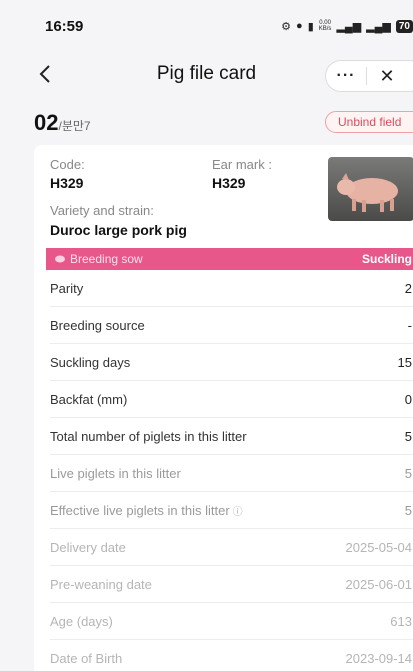 Image resolution: width=413 pixels, height=671 pixels. I want to click on pig-status-label: Suckling, so click(386, 259).